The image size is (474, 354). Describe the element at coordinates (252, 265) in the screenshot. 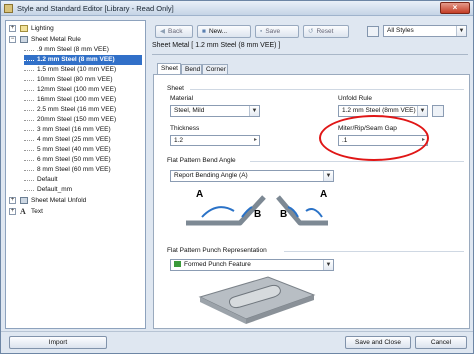

I see `punch-representation-dropdown: Formed Punch Feature ▼` at that location.